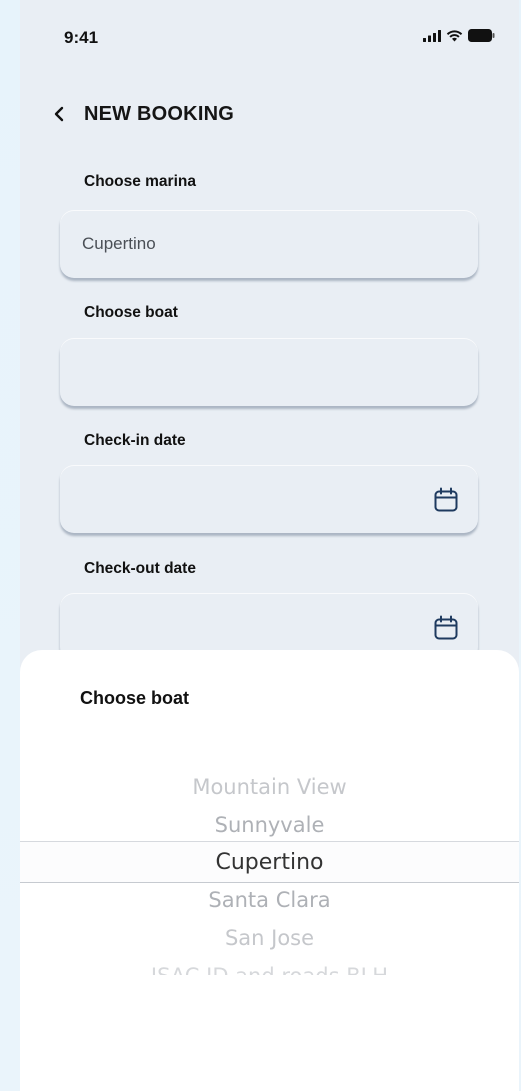  What do you see at coordinates (140, 568) in the screenshot?
I see `checkout-label: Check-out date` at bounding box center [140, 568].